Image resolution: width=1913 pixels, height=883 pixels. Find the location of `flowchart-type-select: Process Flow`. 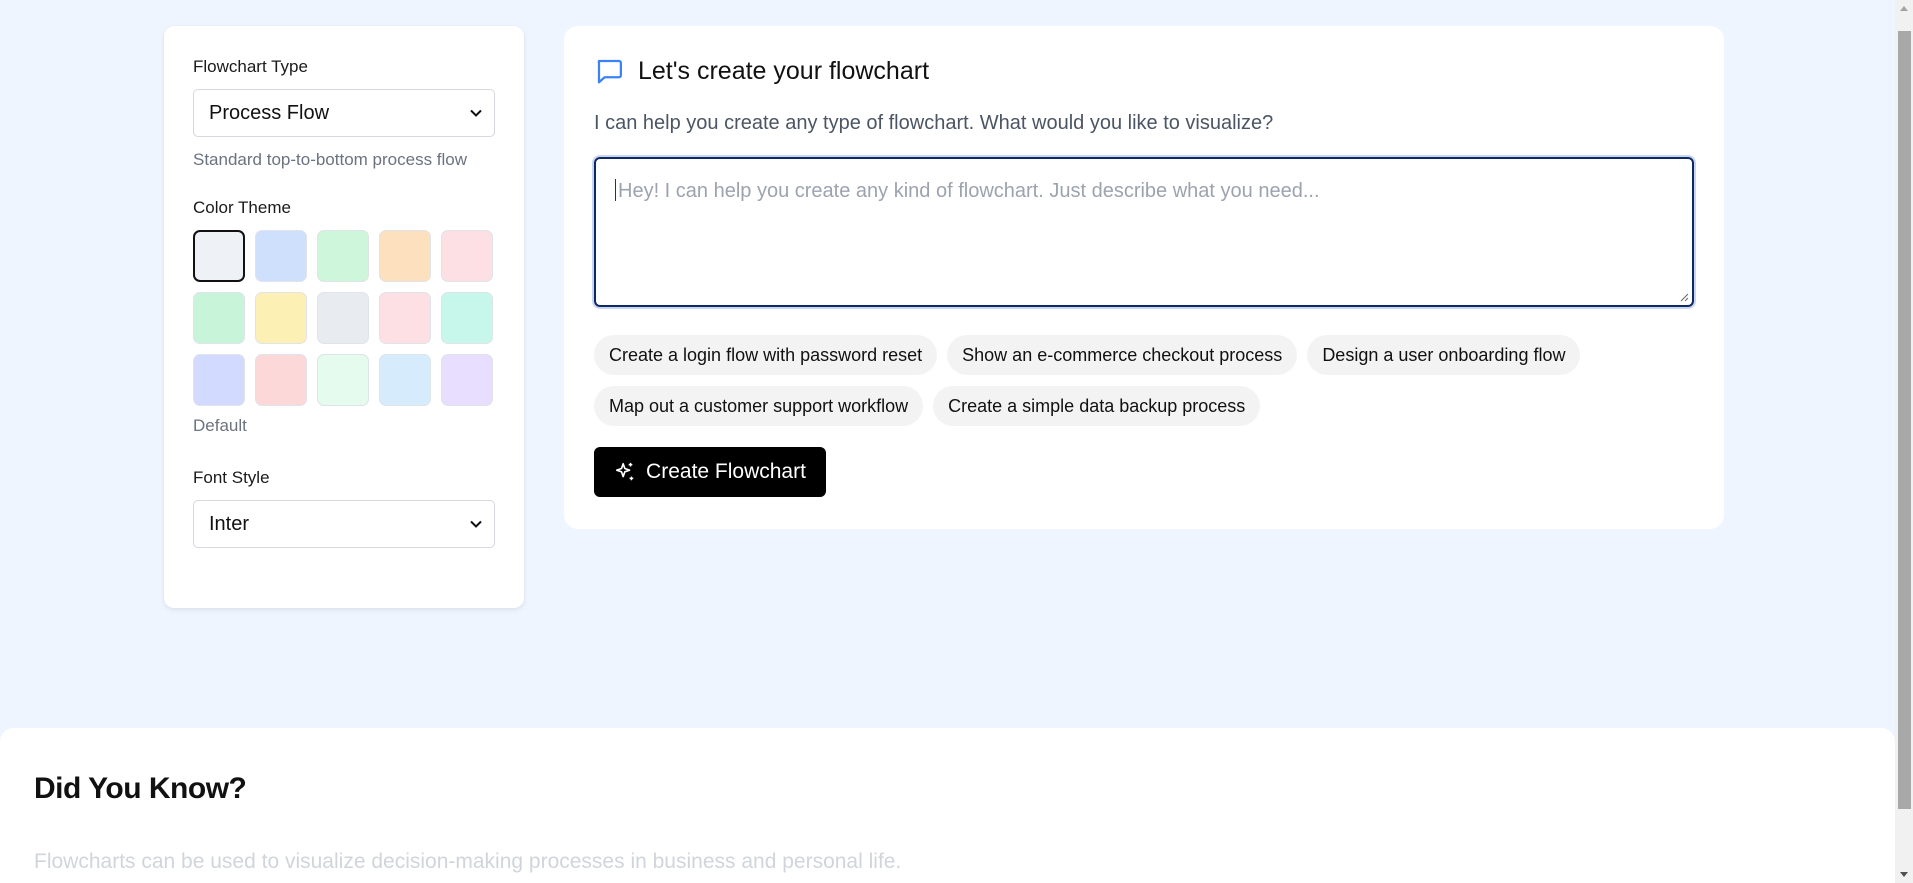

flowchart-type-select: Process Flow is located at coordinates (344, 113).